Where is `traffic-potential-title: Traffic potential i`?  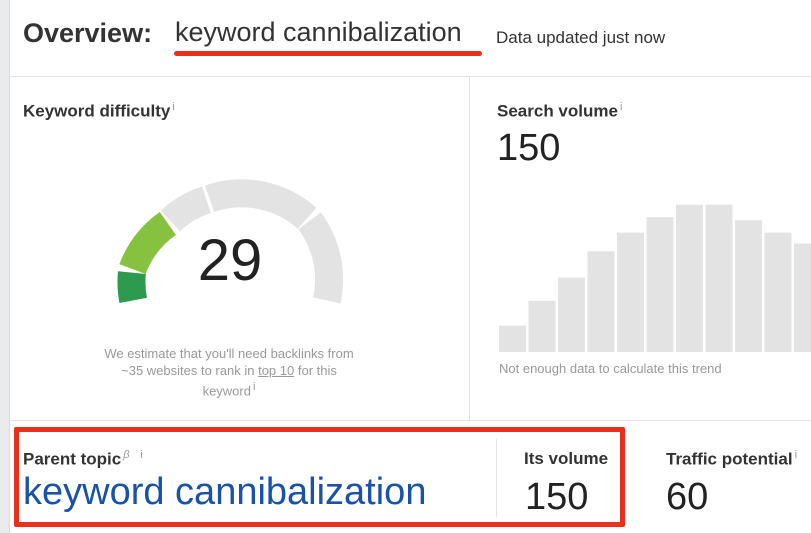
traffic-potential-title: Traffic potential i is located at coordinates (731, 459).